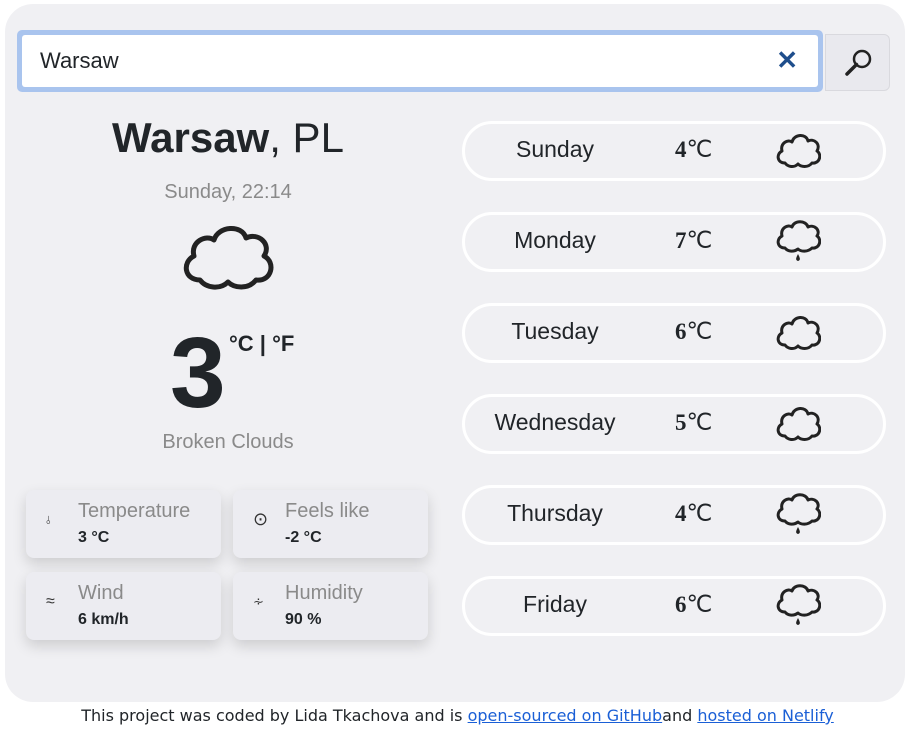  I want to click on detail-temperature: ⫰ Temperature 3 °C, so click(123, 524).